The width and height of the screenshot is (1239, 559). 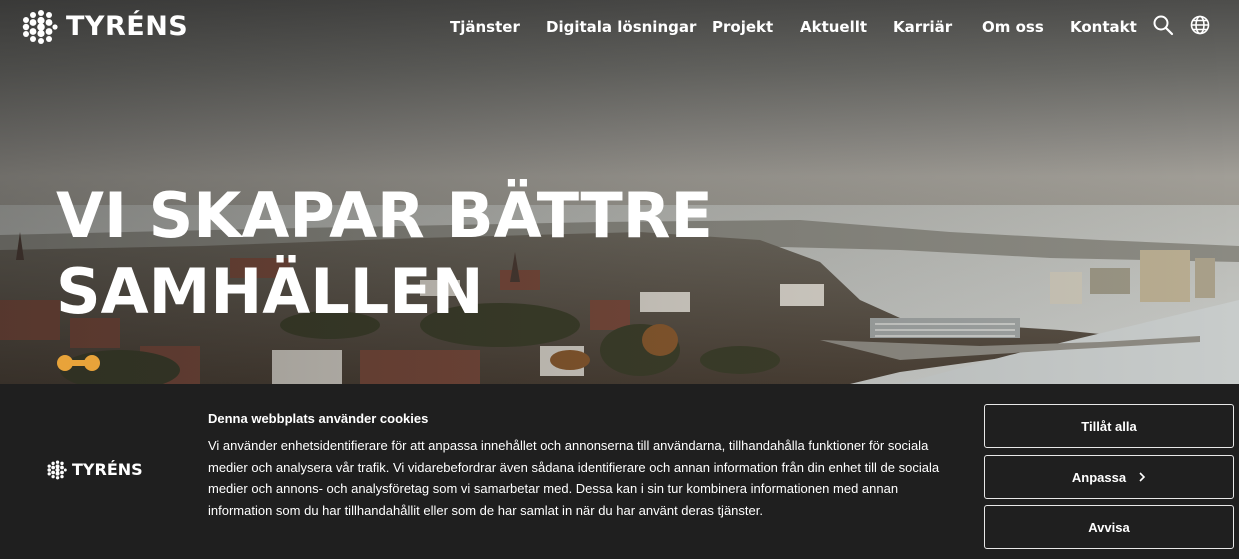 What do you see at coordinates (384, 215) in the screenshot?
I see `hero-headline-line-1: VI SKAPAR BÄTTRE` at bounding box center [384, 215].